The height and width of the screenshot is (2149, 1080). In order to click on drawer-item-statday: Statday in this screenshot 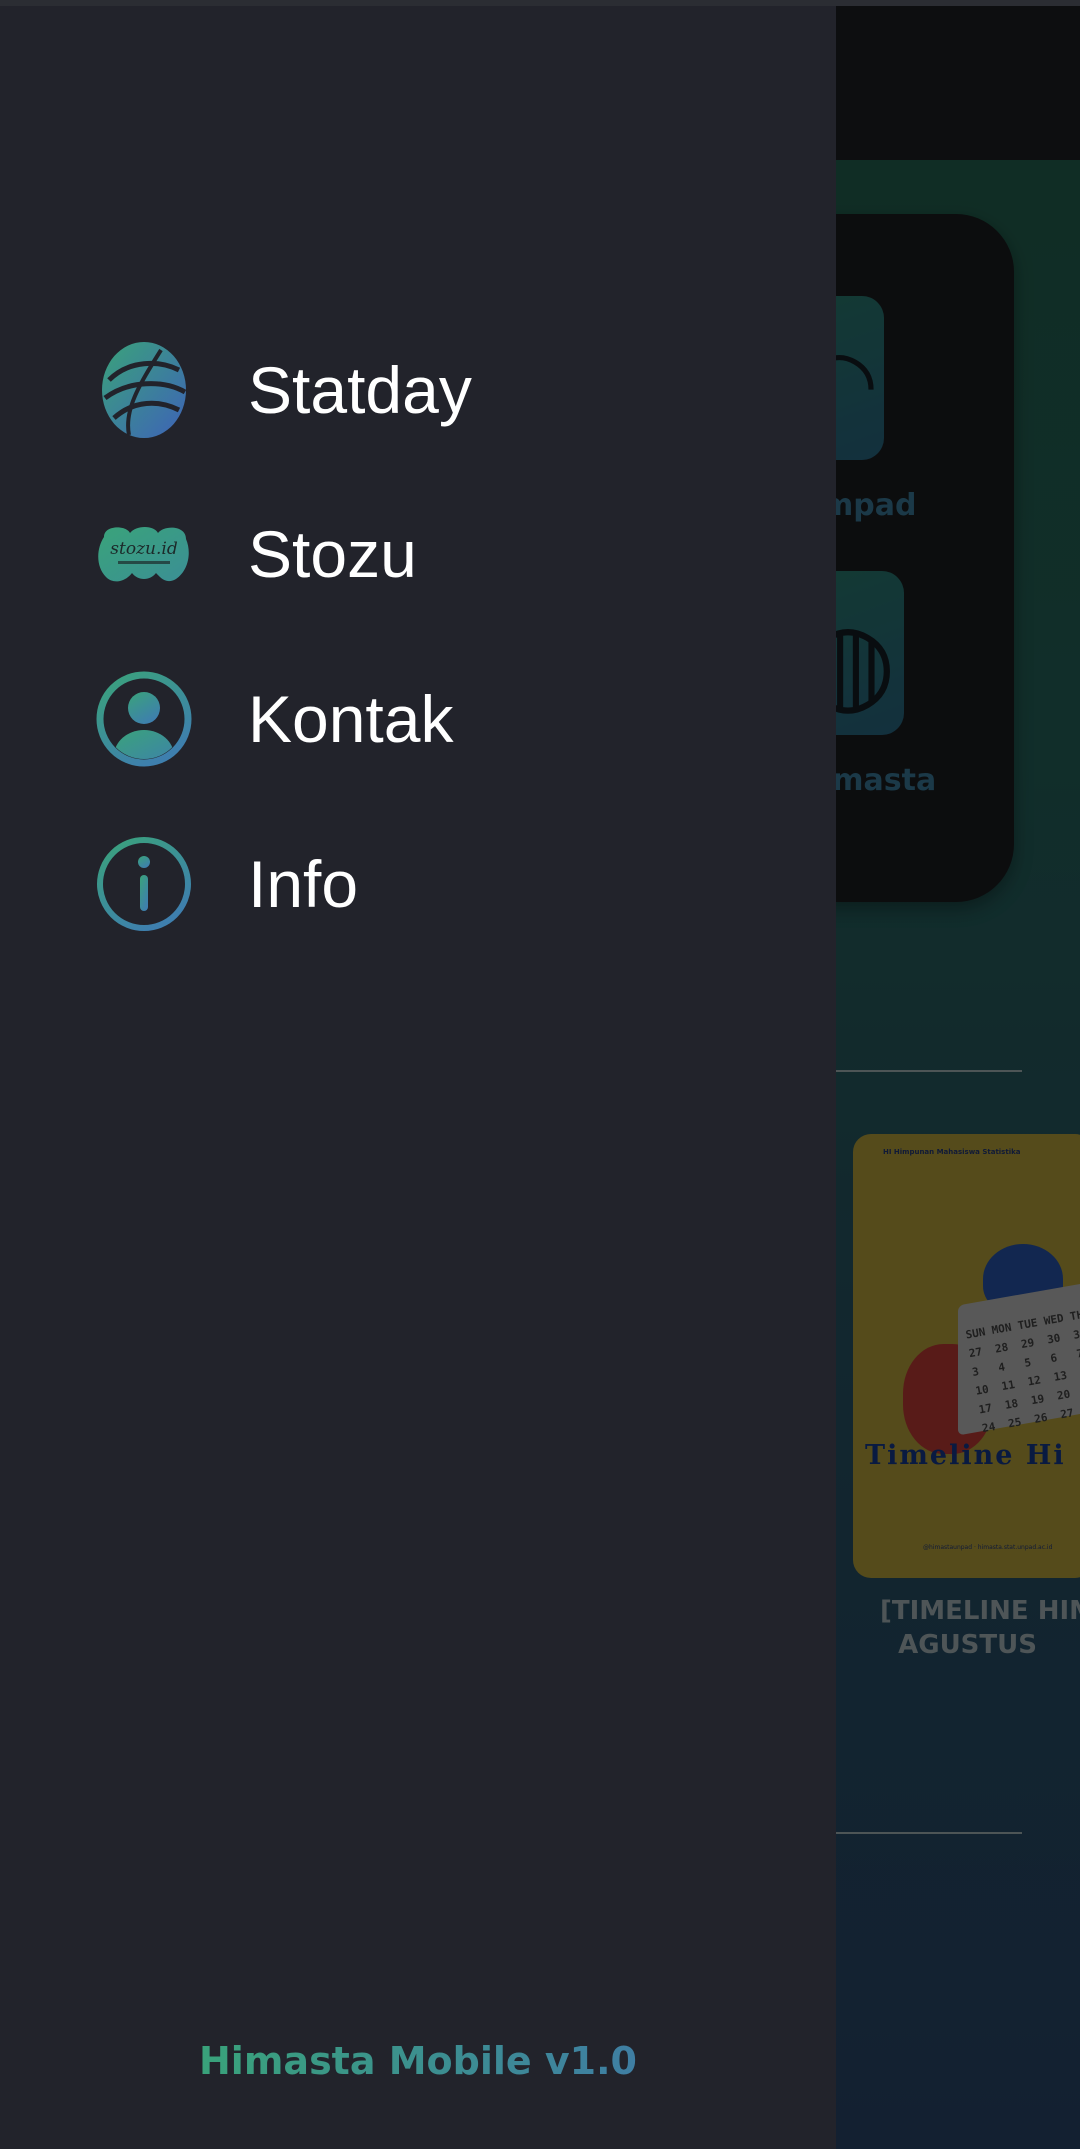, I will do `click(418, 390)`.